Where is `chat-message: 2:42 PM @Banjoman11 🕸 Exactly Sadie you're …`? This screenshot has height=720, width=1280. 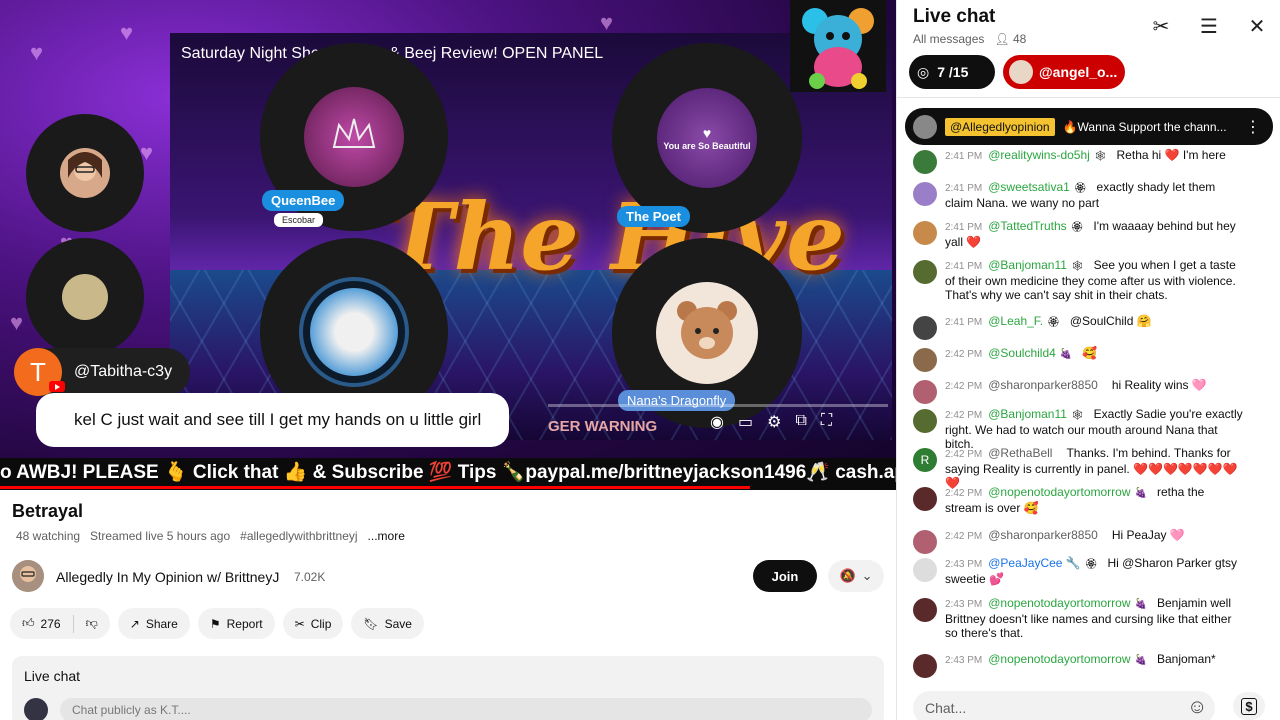
chat-message: 2:42 PM @Banjoman11 🕸 Exactly Sadie you're … is located at coordinates (1078, 429).